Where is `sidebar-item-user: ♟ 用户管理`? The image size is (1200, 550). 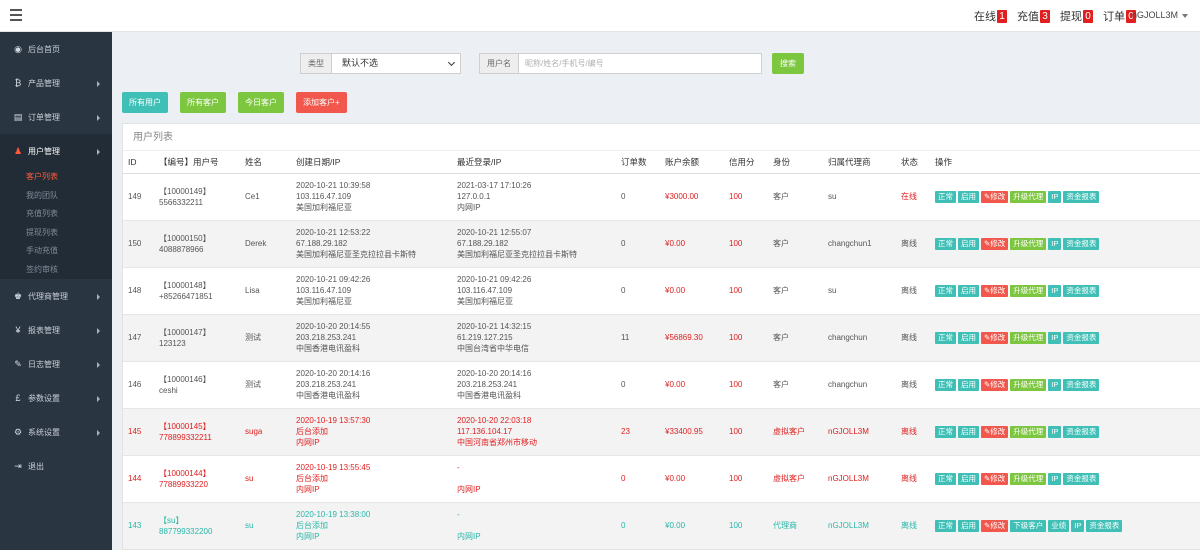
sidebar-item-user: ♟ 用户管理 is located at coordinates (56, 151).